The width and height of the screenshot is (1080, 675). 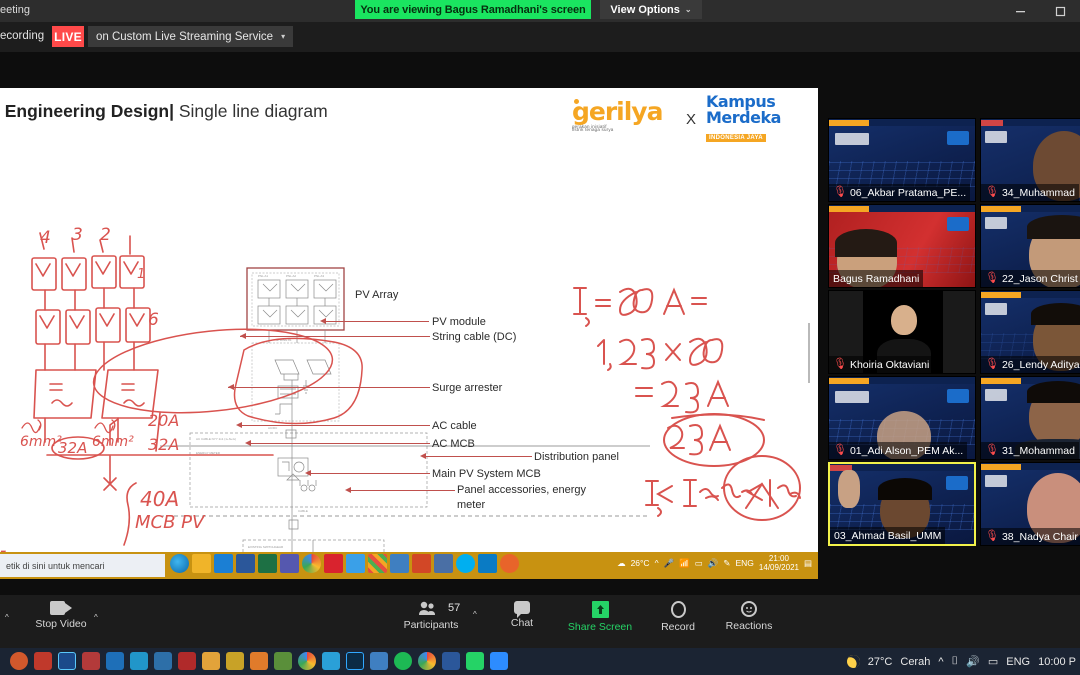 I want to click on excel-icon, so click(x=267, y=563).